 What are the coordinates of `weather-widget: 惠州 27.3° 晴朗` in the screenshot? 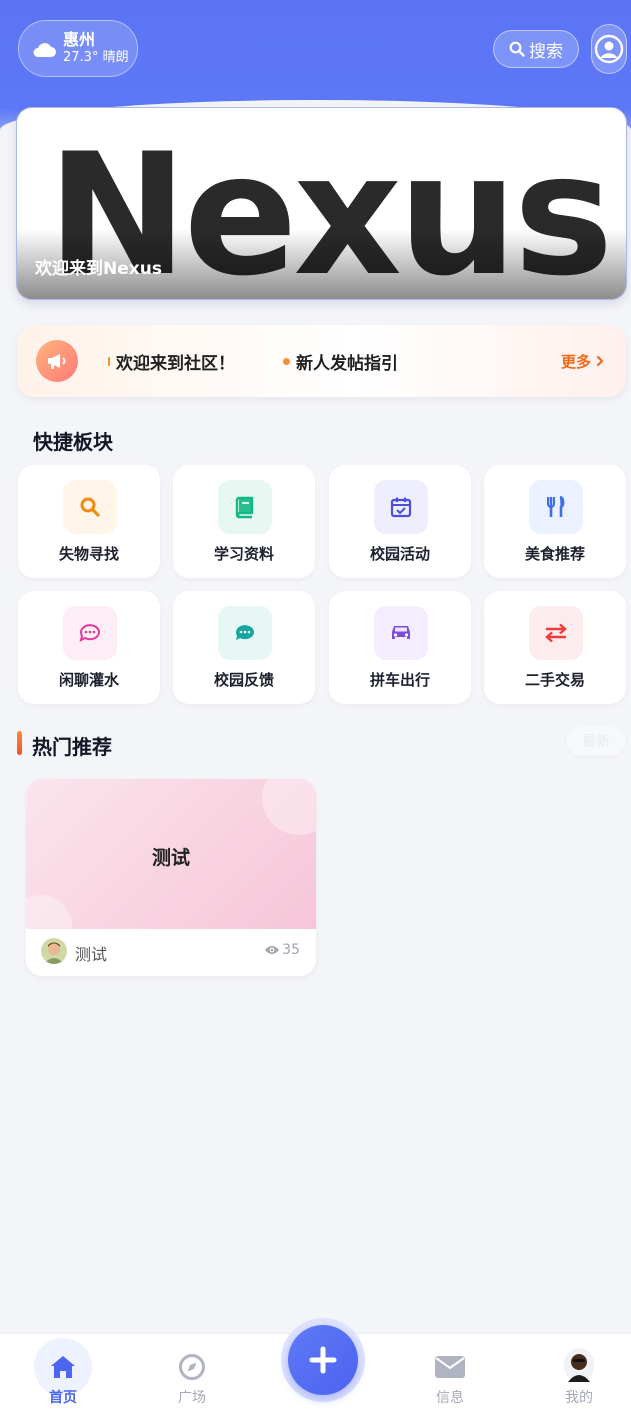 It's located at (78, 48).